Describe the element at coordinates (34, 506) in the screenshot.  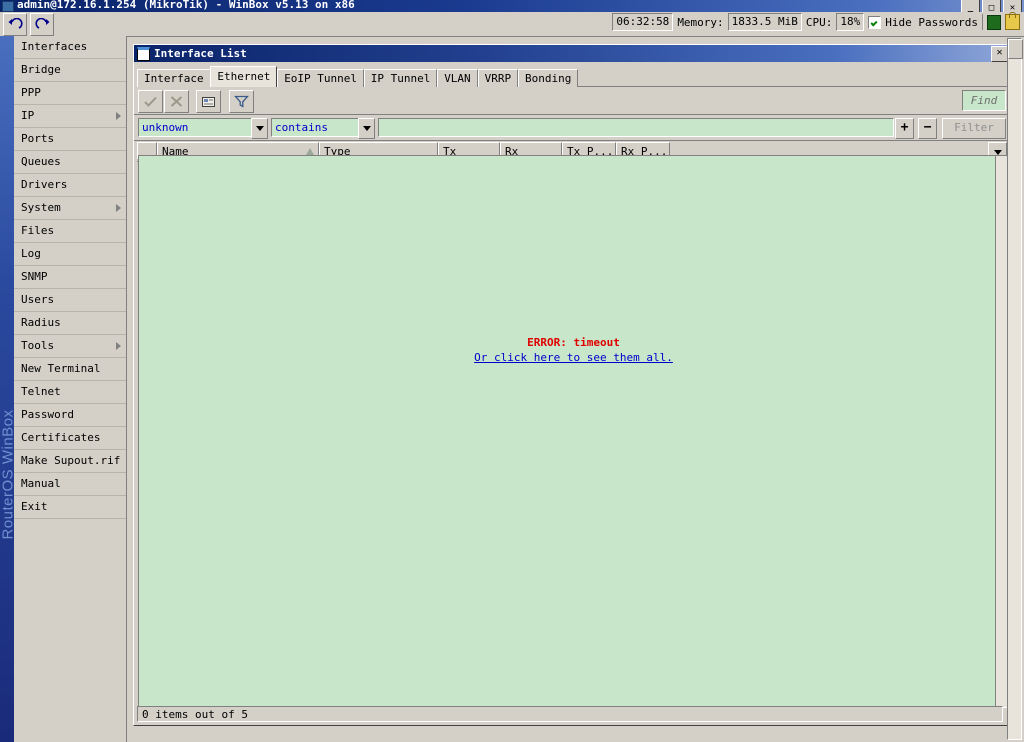
I see `sidebar-item-label: Exit` at that location.